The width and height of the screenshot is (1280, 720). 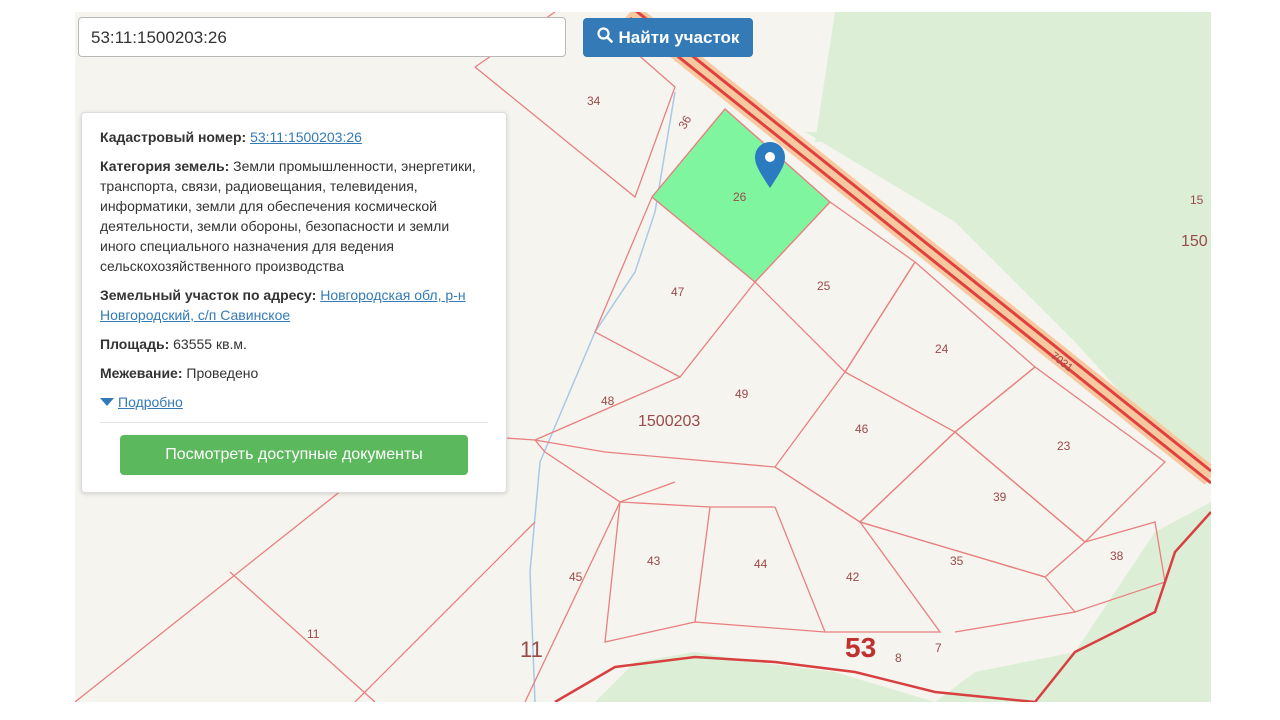 I want to click on parcel-label: 45, so click(x=576, y=577).